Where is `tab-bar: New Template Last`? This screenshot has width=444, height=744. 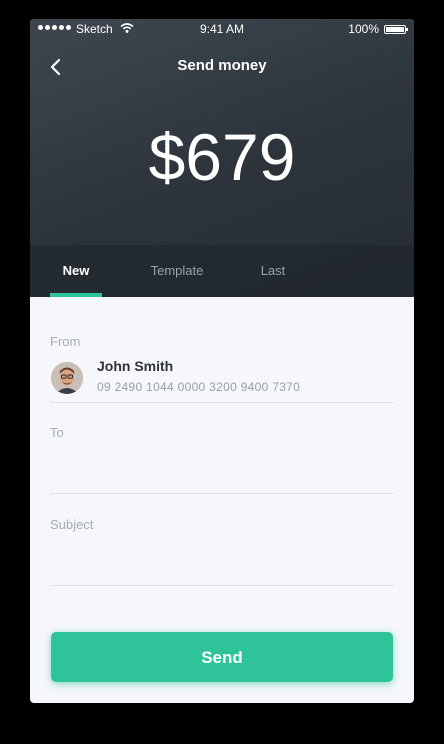 tab-bar: New Template Last is located at coordinates (222, 271).